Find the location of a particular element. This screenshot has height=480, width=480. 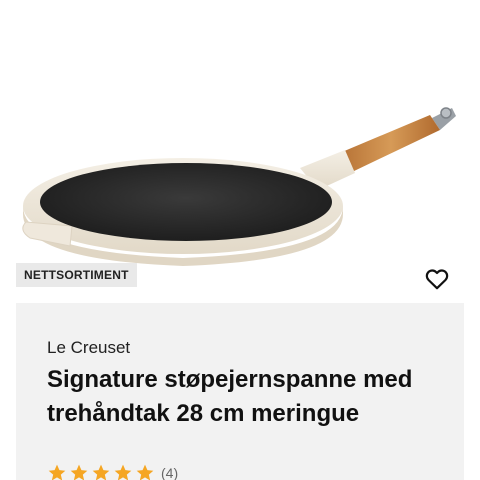

rating-stars: (4) is located at coordinates (112, 471).